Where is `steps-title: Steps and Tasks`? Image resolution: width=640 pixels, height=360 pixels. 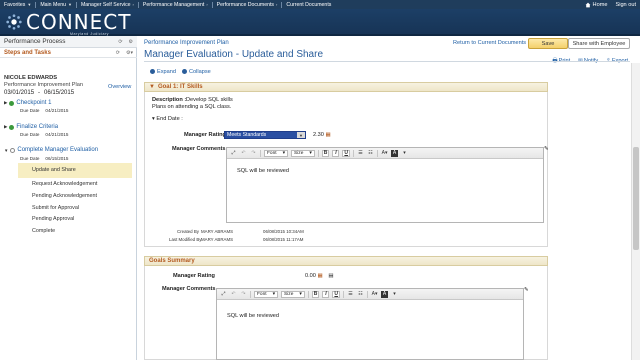
steps-title: Steps and Tasks is located at coordinates (27, 52).